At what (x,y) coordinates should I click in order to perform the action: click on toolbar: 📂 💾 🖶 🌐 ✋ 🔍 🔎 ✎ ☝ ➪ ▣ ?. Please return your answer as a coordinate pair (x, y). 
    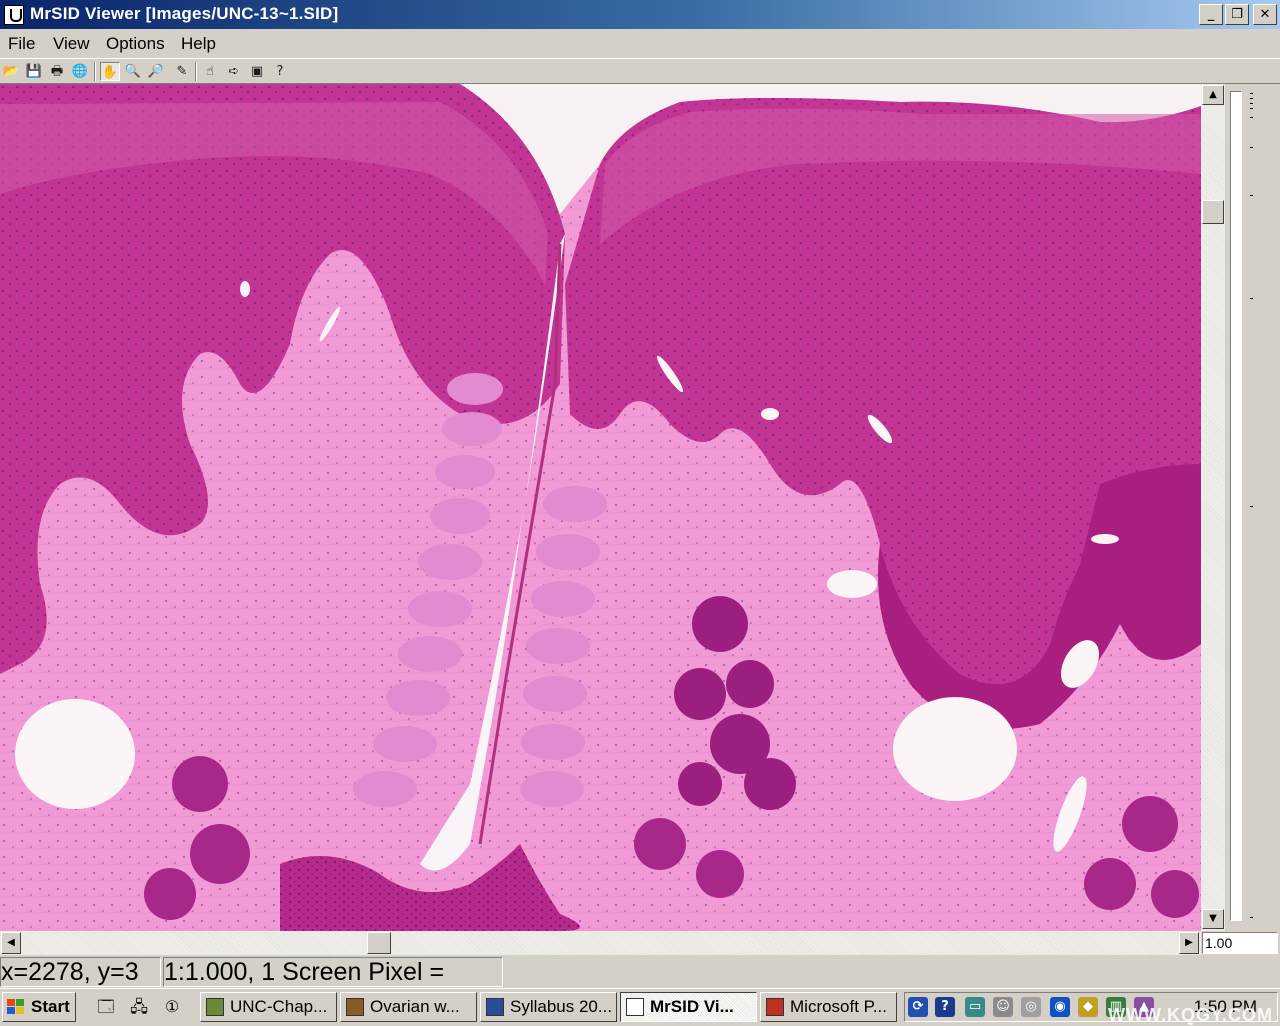
    Looking at the image, I should click on (640, 71).